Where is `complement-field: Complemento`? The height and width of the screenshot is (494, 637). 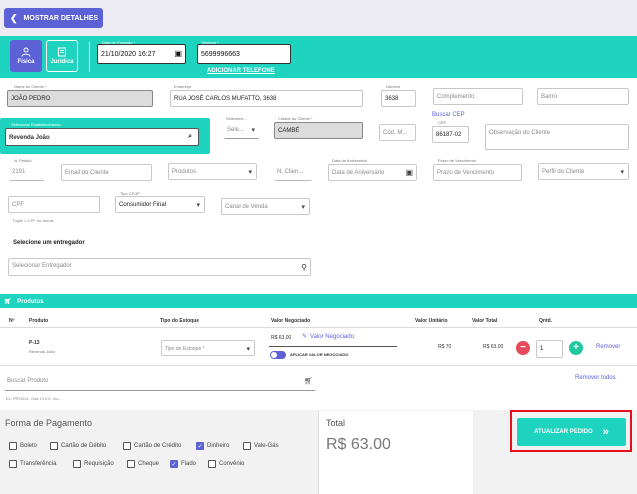
complement-field: Complemento is located at coordinates (478, 96).